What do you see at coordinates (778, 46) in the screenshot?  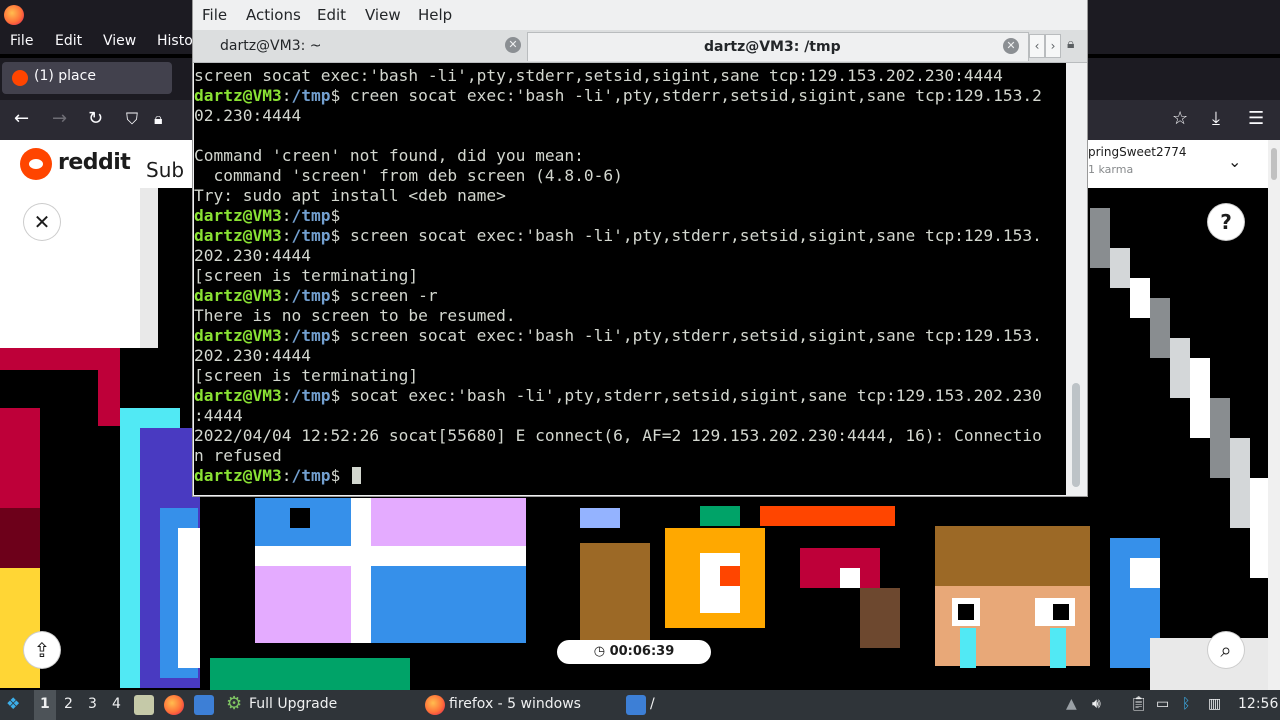 I see `terminal-tab-tmp: dartz@VM3: /tmp ✕` at bounding box center [778, 46].